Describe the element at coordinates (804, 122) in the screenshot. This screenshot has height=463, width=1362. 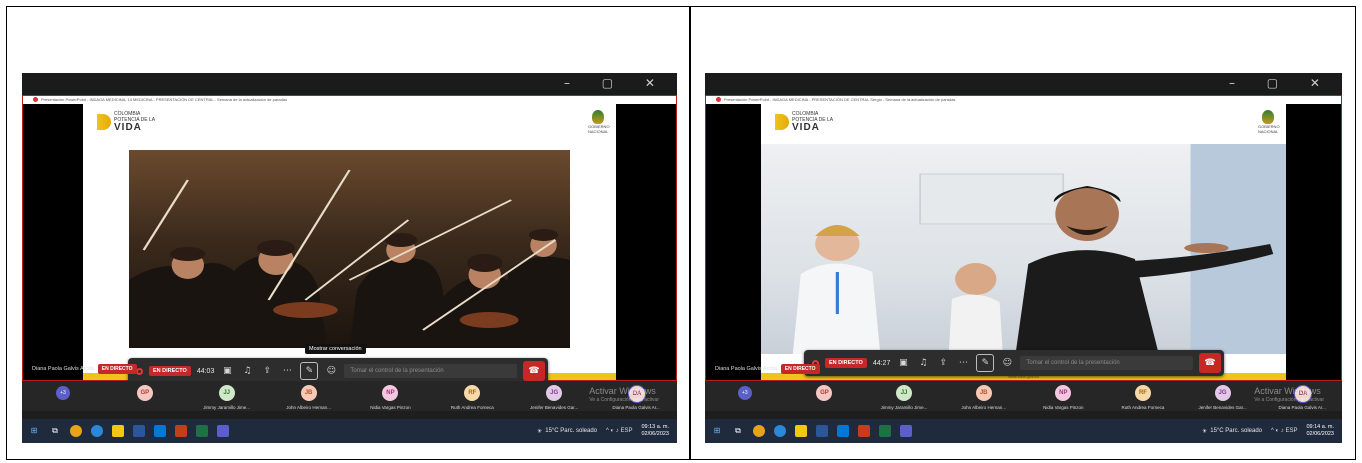
I see `colombia-logo: COLOMBIA POTENCIA DE LA VIDA` at that location.